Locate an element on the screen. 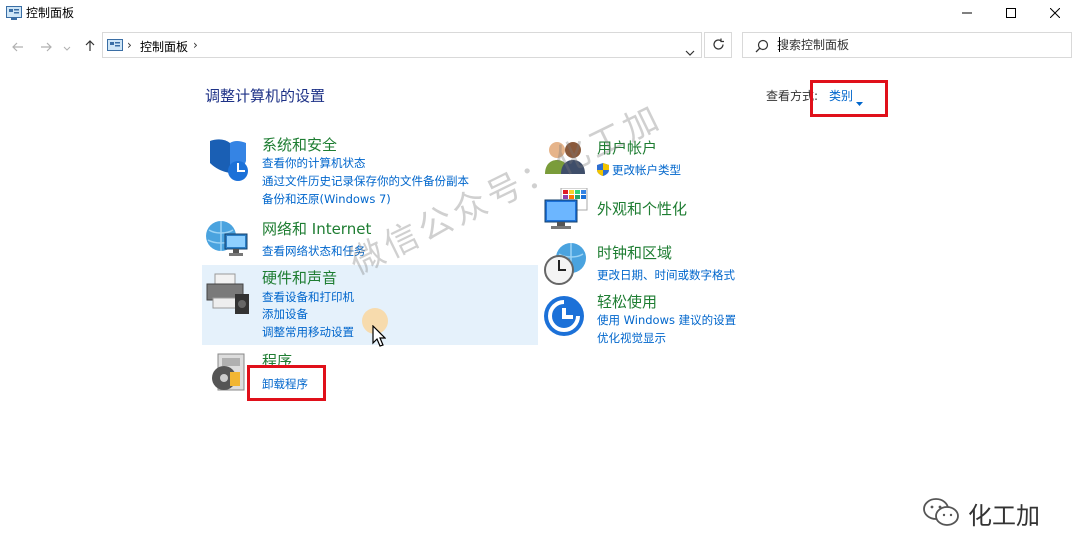  printer-icon is located at coordinates (229, 297).